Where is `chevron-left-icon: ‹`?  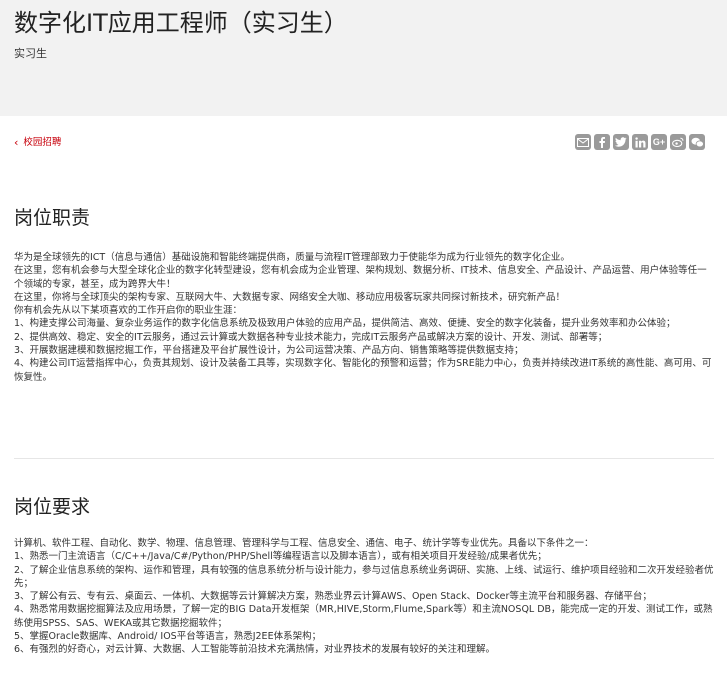 chevron-left-icon: ‹ is located at coordinates (16, 142).